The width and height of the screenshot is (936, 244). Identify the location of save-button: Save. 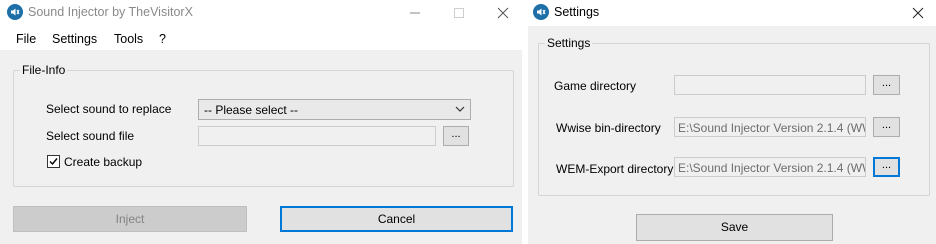
(734, 227).